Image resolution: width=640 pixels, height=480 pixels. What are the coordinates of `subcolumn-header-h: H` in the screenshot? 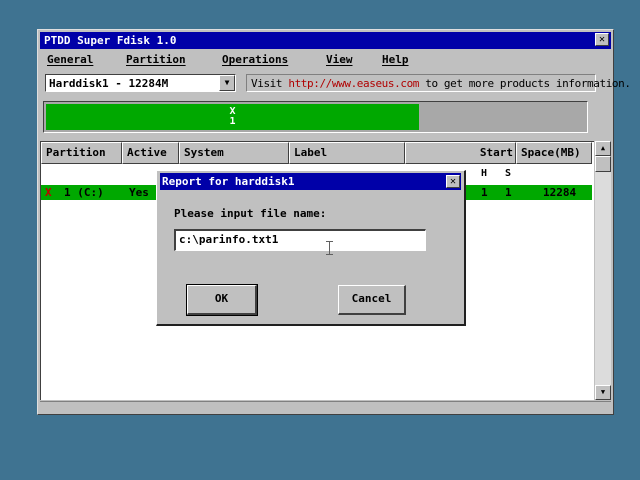 It's located at (484, 173).